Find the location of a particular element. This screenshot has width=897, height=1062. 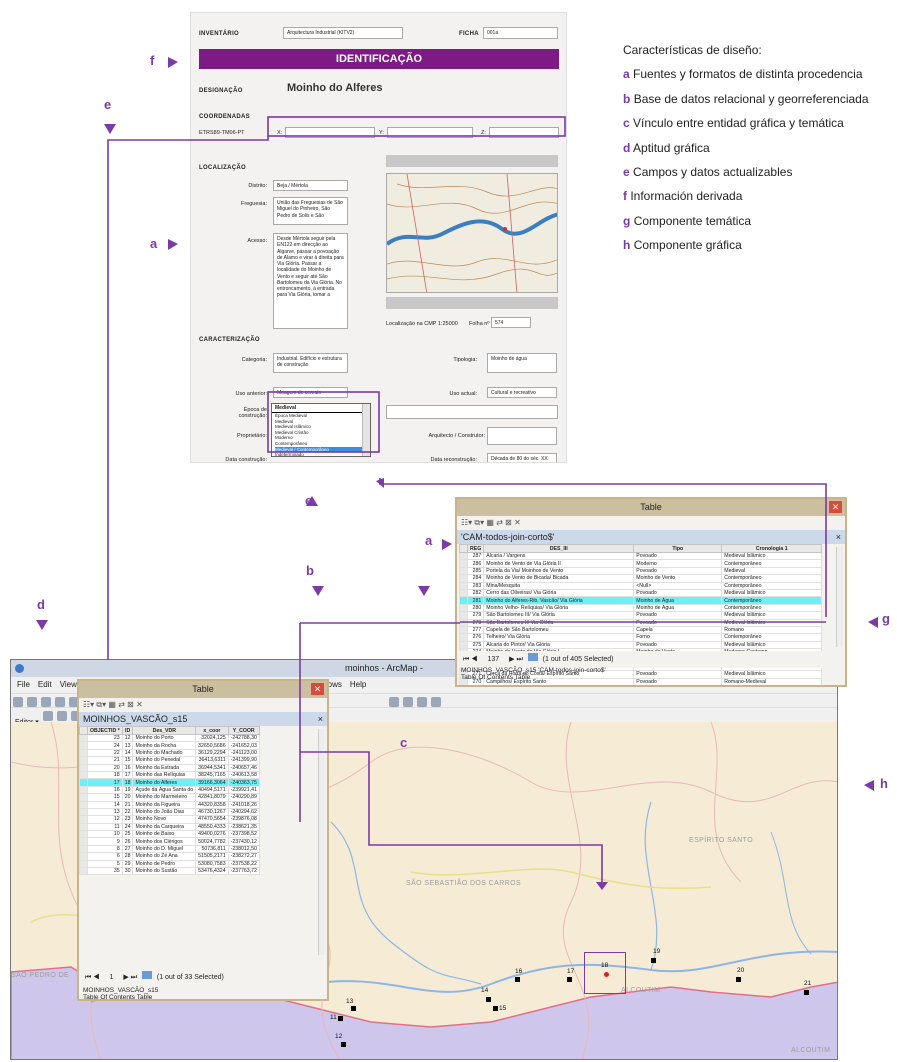

callout-c: c is located at coordinates (404, 742).